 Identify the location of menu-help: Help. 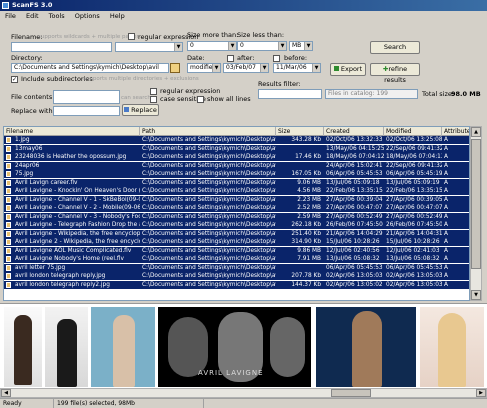
(117, 16).